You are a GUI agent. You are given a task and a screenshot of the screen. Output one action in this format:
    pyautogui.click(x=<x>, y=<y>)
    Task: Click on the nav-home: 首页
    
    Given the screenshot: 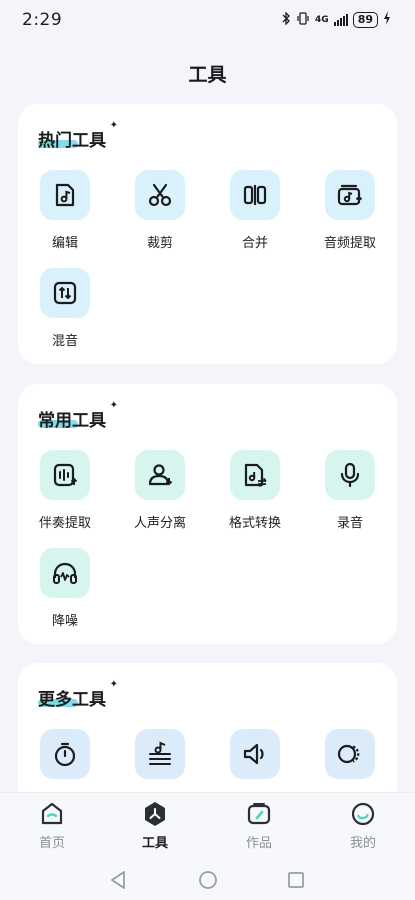 What is the action you would take?
    pyautogui.click(x=52, y=826)
    